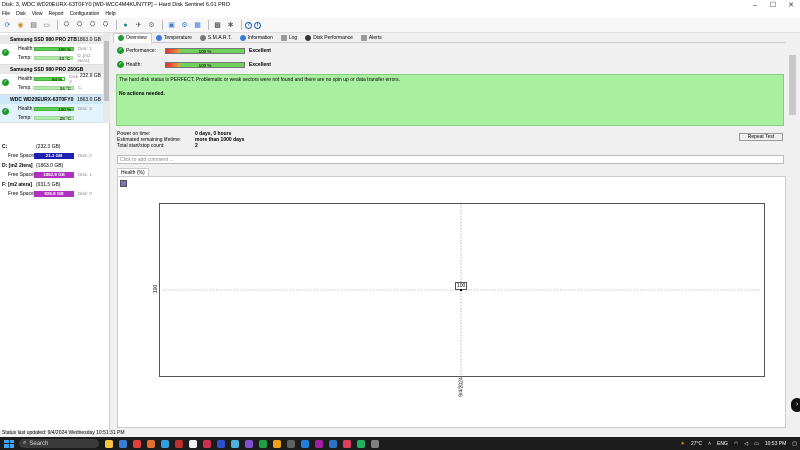  I want to click on tab-temperature: Temperature, so click(174, 38).